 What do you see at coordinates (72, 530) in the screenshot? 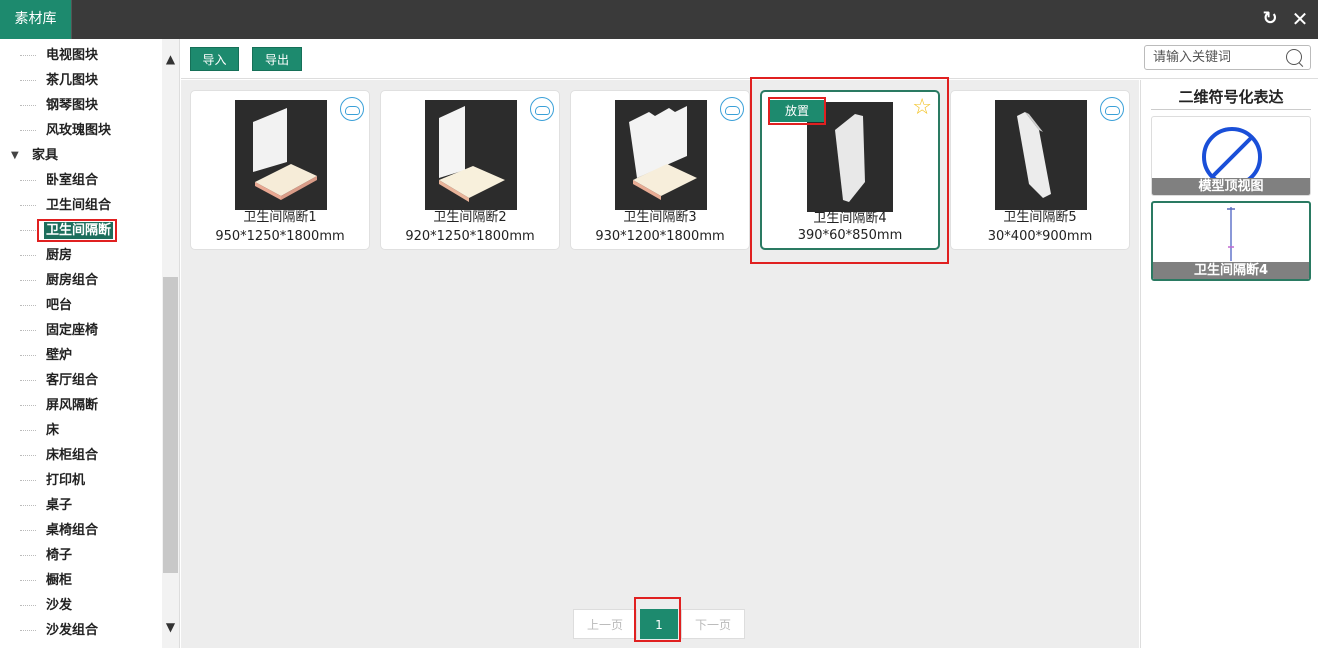
I see `tree-item-label: 桌椅组合` at bounding box center [72, 530].